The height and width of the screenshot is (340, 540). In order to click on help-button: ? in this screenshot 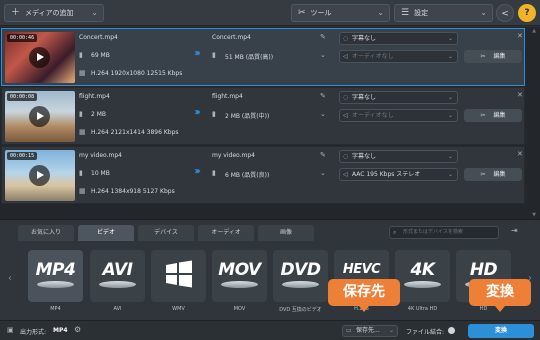, I will do `click(527, 13)`.